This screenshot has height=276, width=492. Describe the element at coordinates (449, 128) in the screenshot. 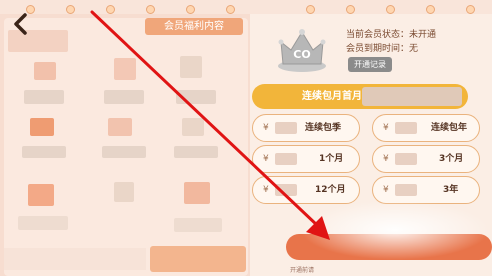

I see `plan-label: 连续包年` at that location.